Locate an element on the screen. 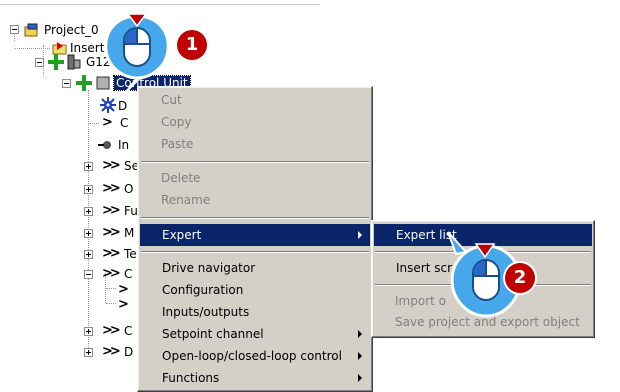  menu-item-label: Delete is located at coordinates (181, 178).